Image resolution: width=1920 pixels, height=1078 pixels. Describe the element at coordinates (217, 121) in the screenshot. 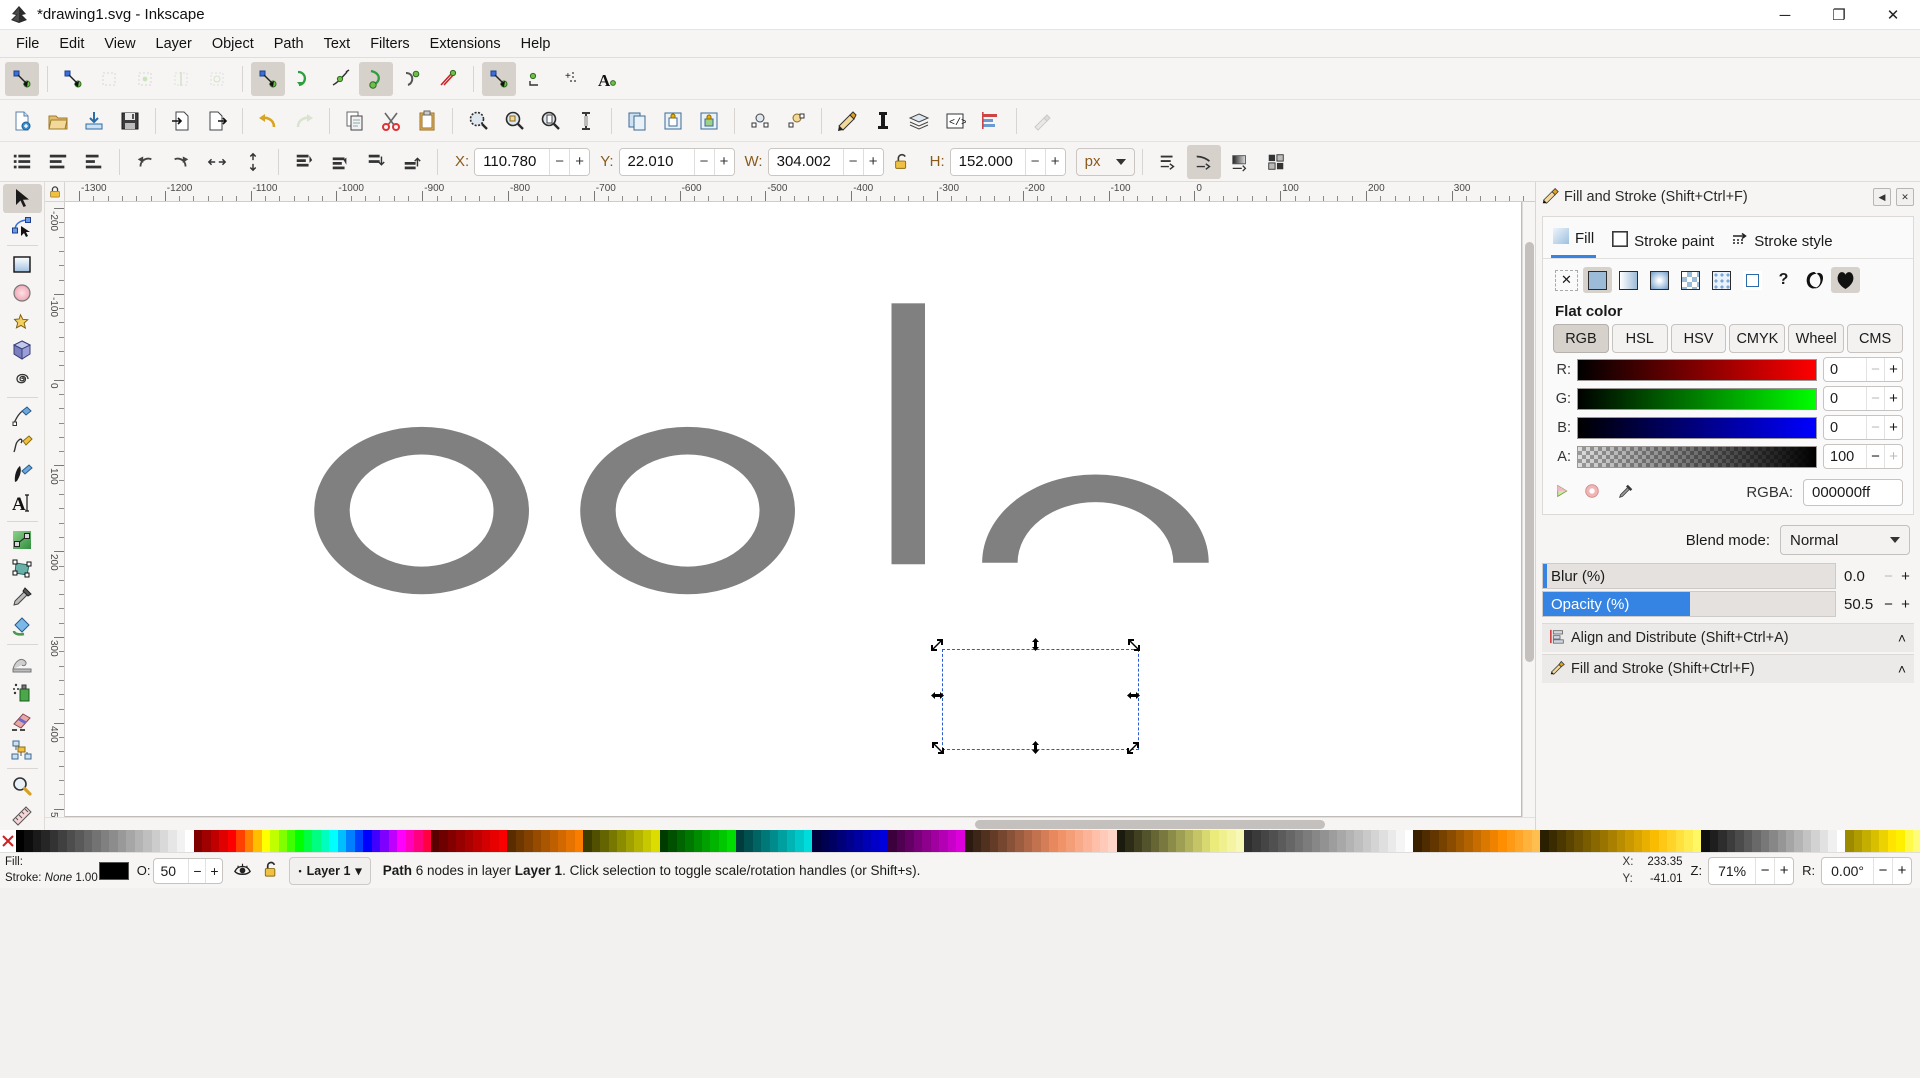

I see `export-file-button` at that location.